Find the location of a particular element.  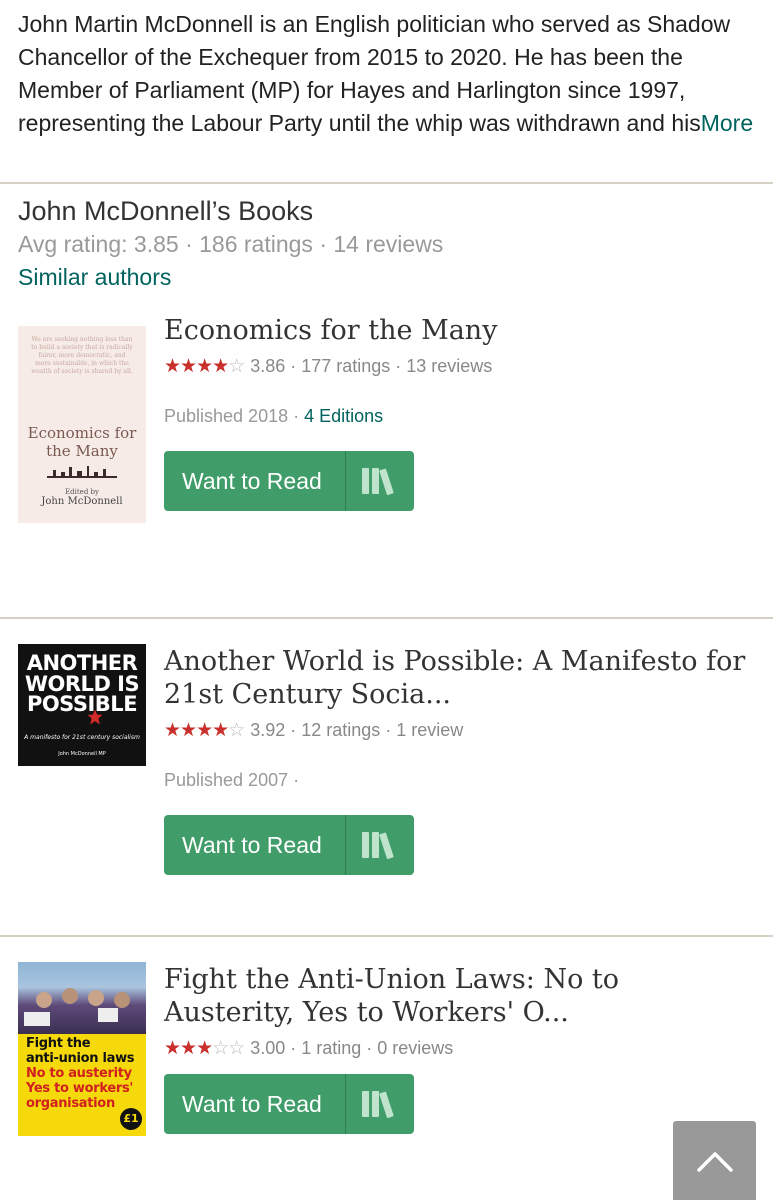

cover-line1: Fight the is located at coordinates (58, 1043).